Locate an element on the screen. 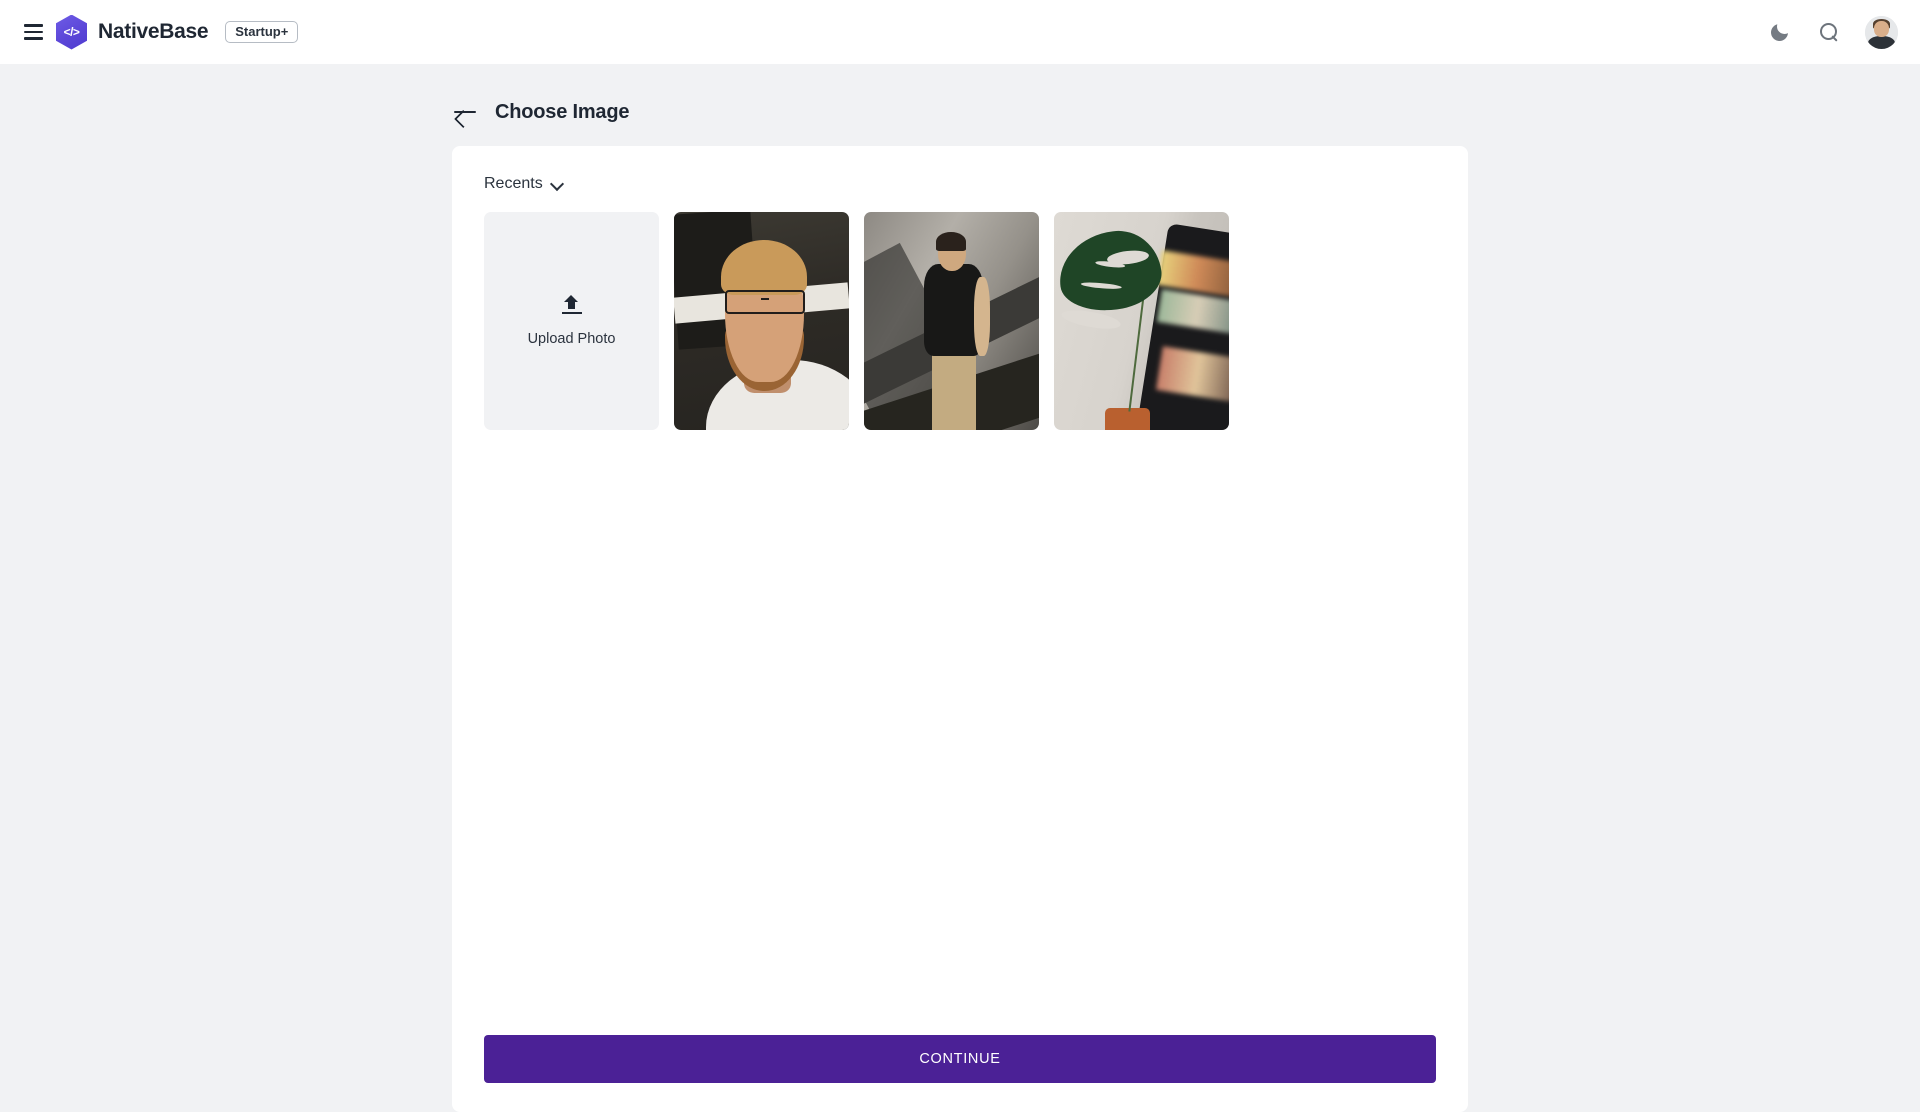 This screenshot has height=1112, width=1920. code-glyph: </> is located at coordinates (71, 32).